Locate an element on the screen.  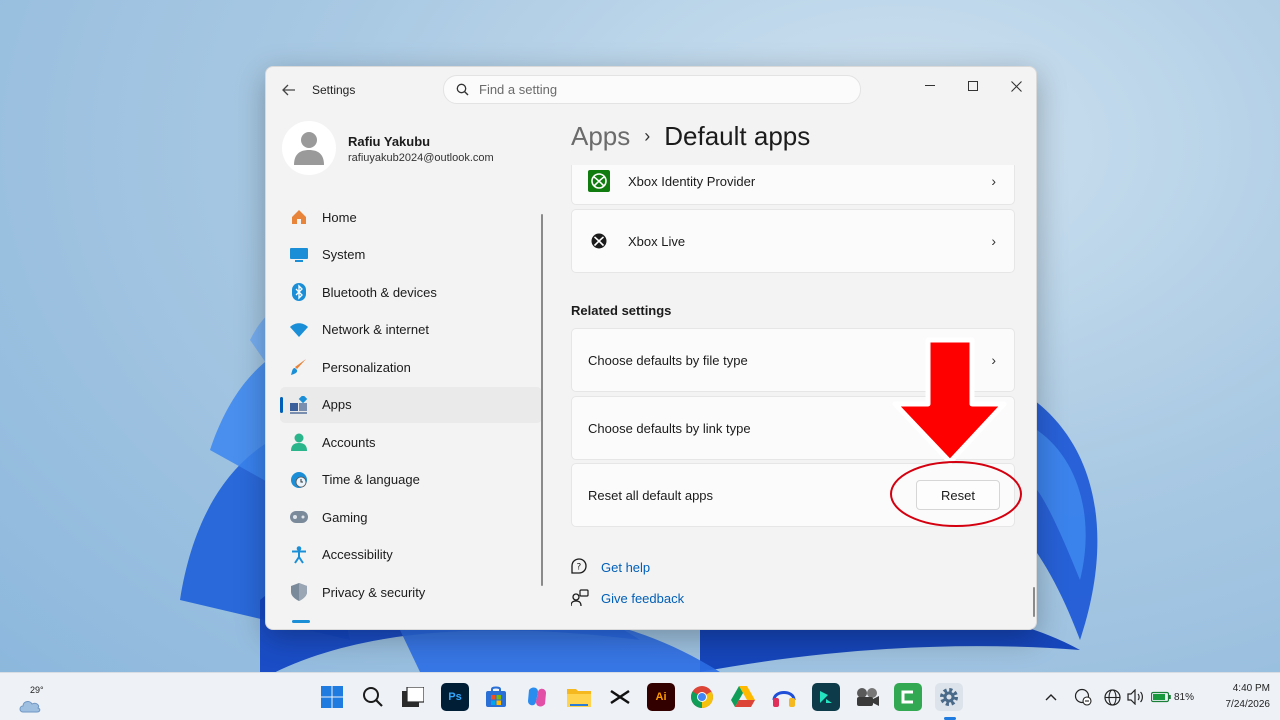
chrome-icon is located at coordinates (702, 697).